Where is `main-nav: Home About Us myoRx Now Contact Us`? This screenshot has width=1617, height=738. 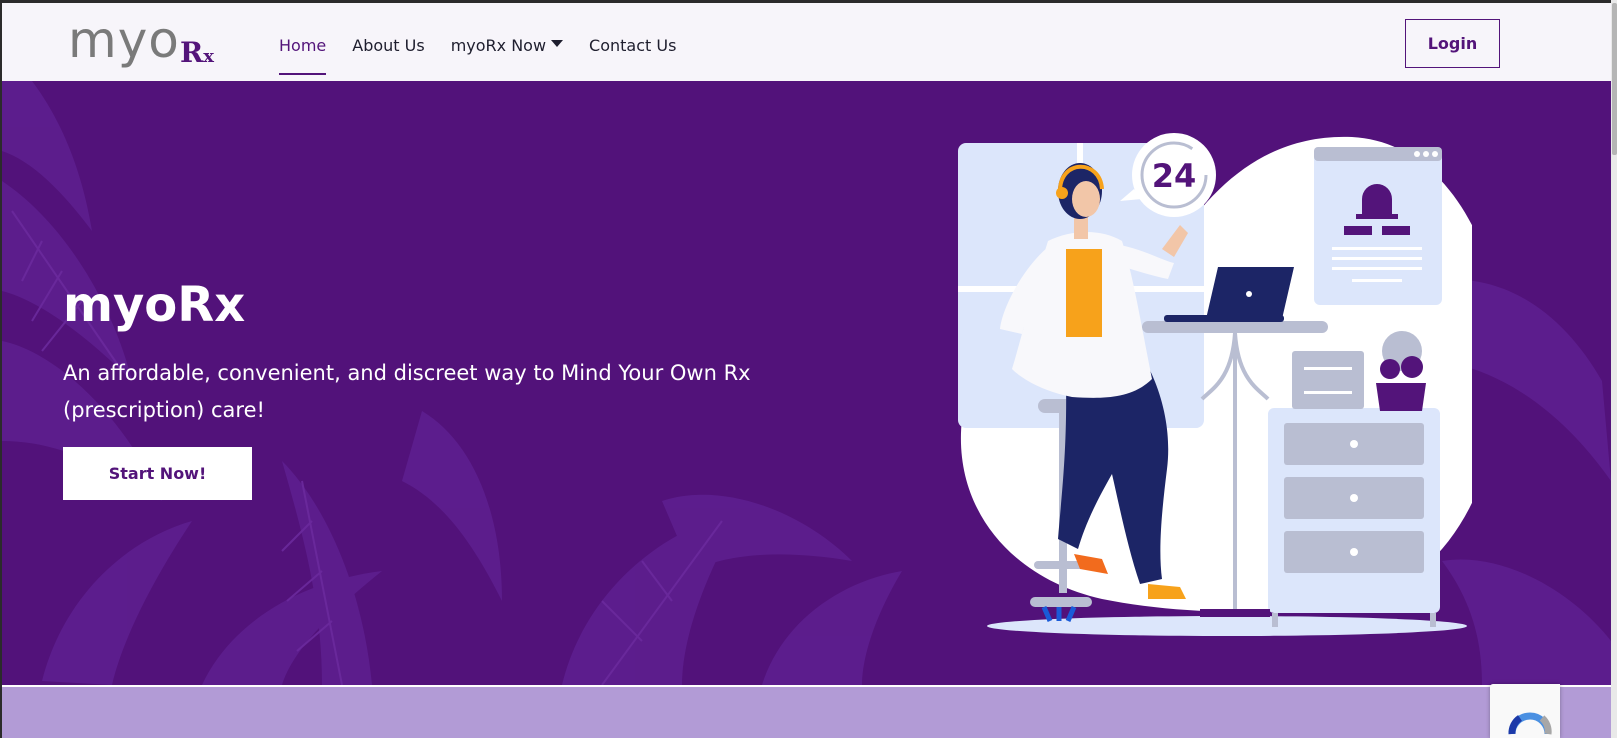
main-nav: Home About Us myoRx Now Contact Us is located at coordinates (490, 43).